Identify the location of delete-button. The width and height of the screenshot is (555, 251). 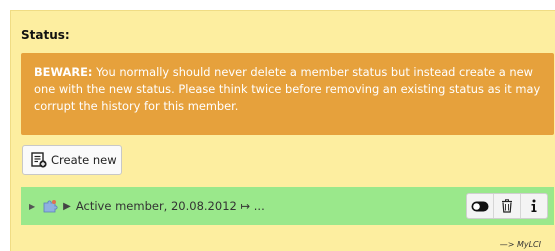
(507, 206).